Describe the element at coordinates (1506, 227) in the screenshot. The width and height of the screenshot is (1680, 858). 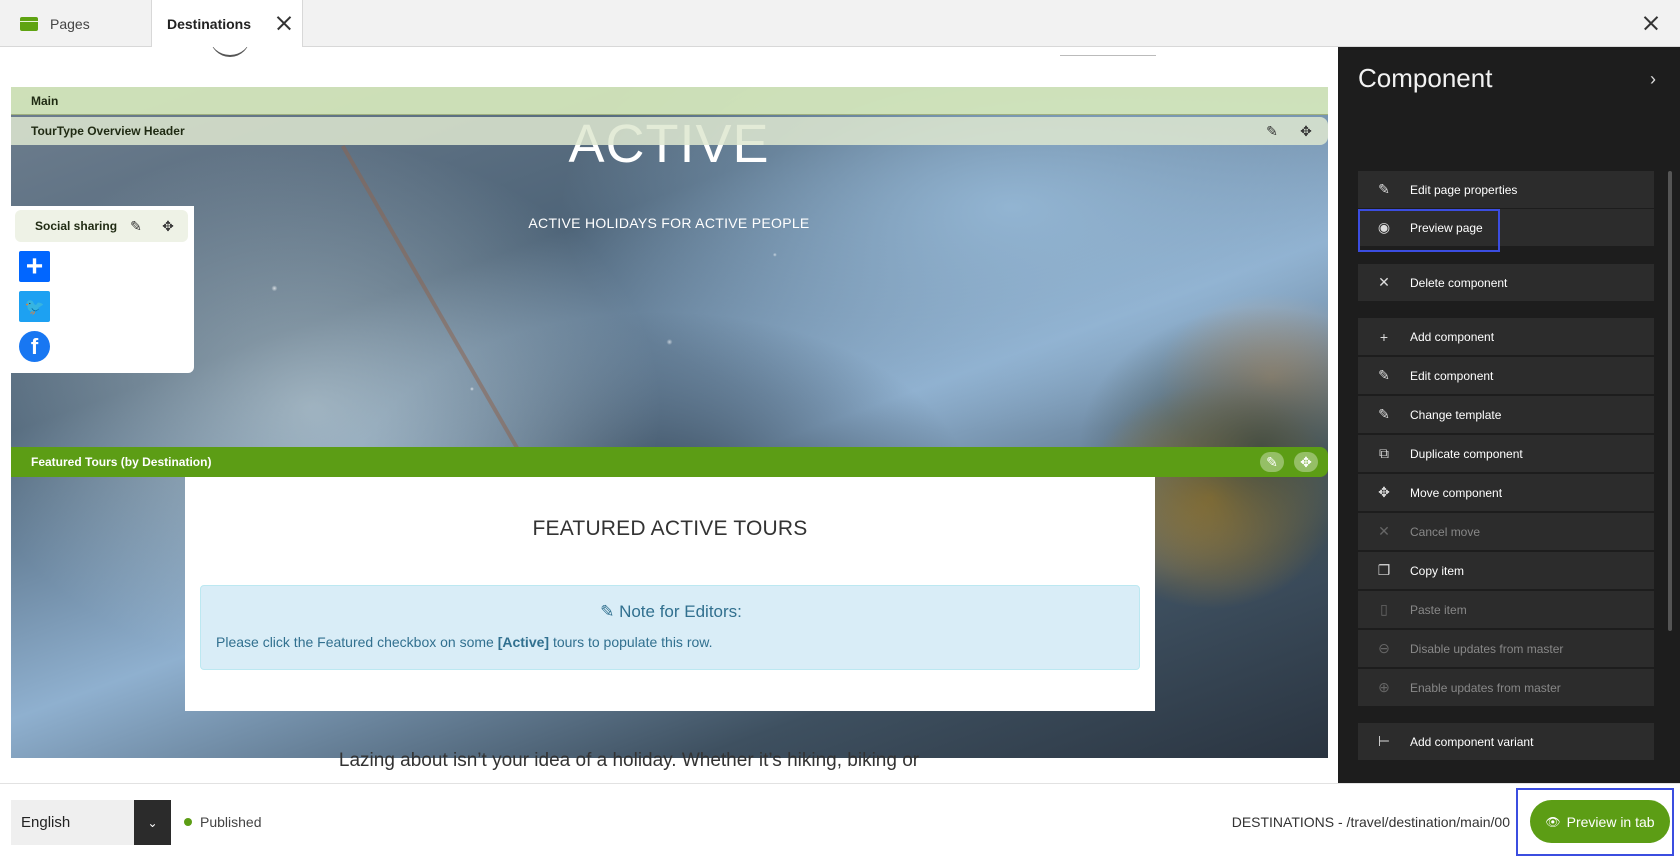
I see `menu-item-preview-page: ◉ Preview page` at that location.